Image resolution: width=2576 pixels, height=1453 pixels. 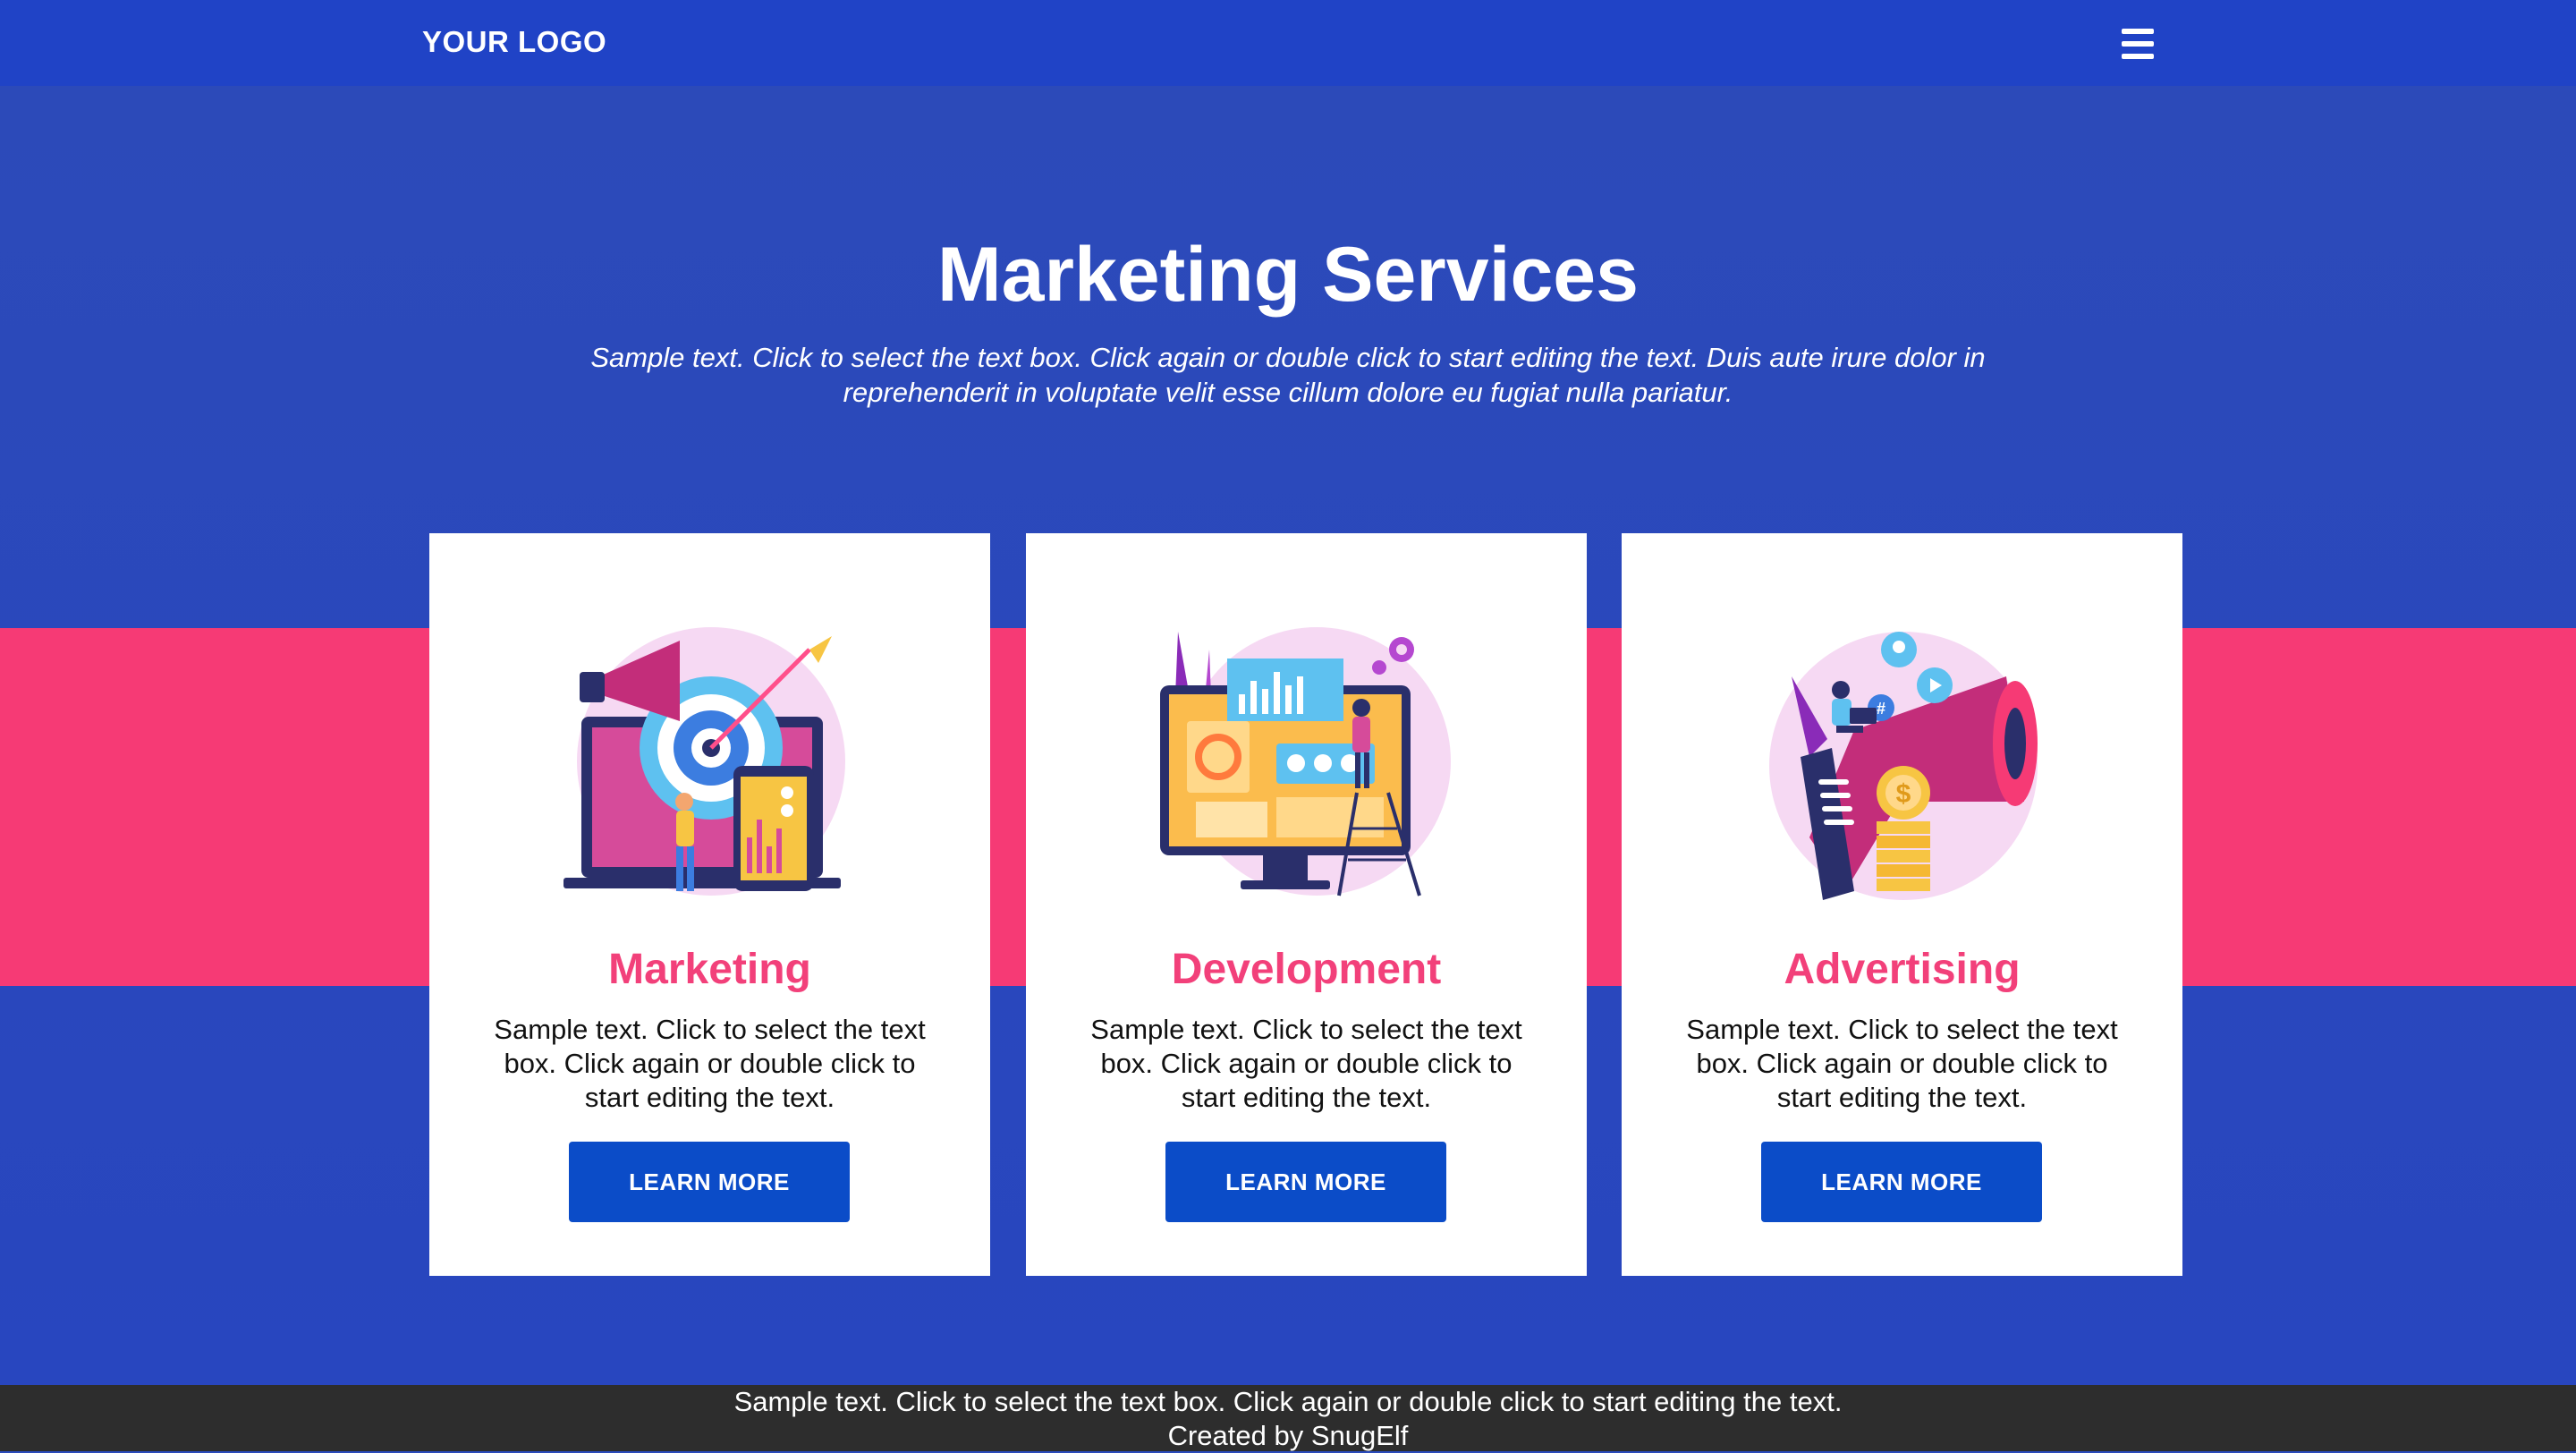 What do you see at coordinates (514, 42) in the screenshot?
I see `site-logo: YOUR LOGO` at bounding box center [514, 42].